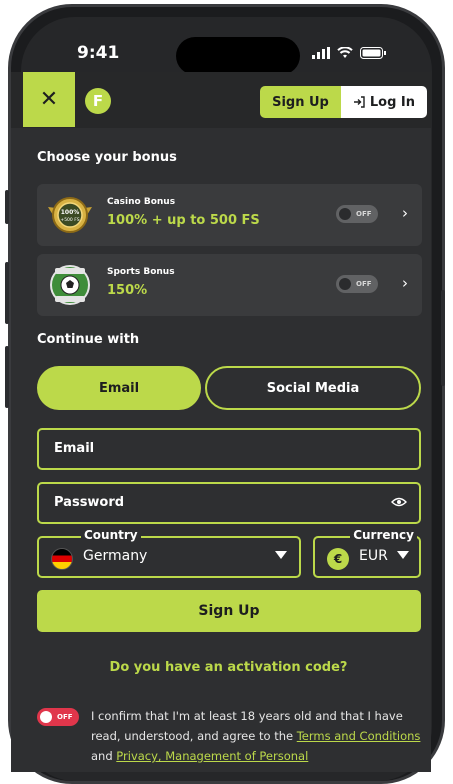  I want to click on tab-email: Email, so click(119, 388).